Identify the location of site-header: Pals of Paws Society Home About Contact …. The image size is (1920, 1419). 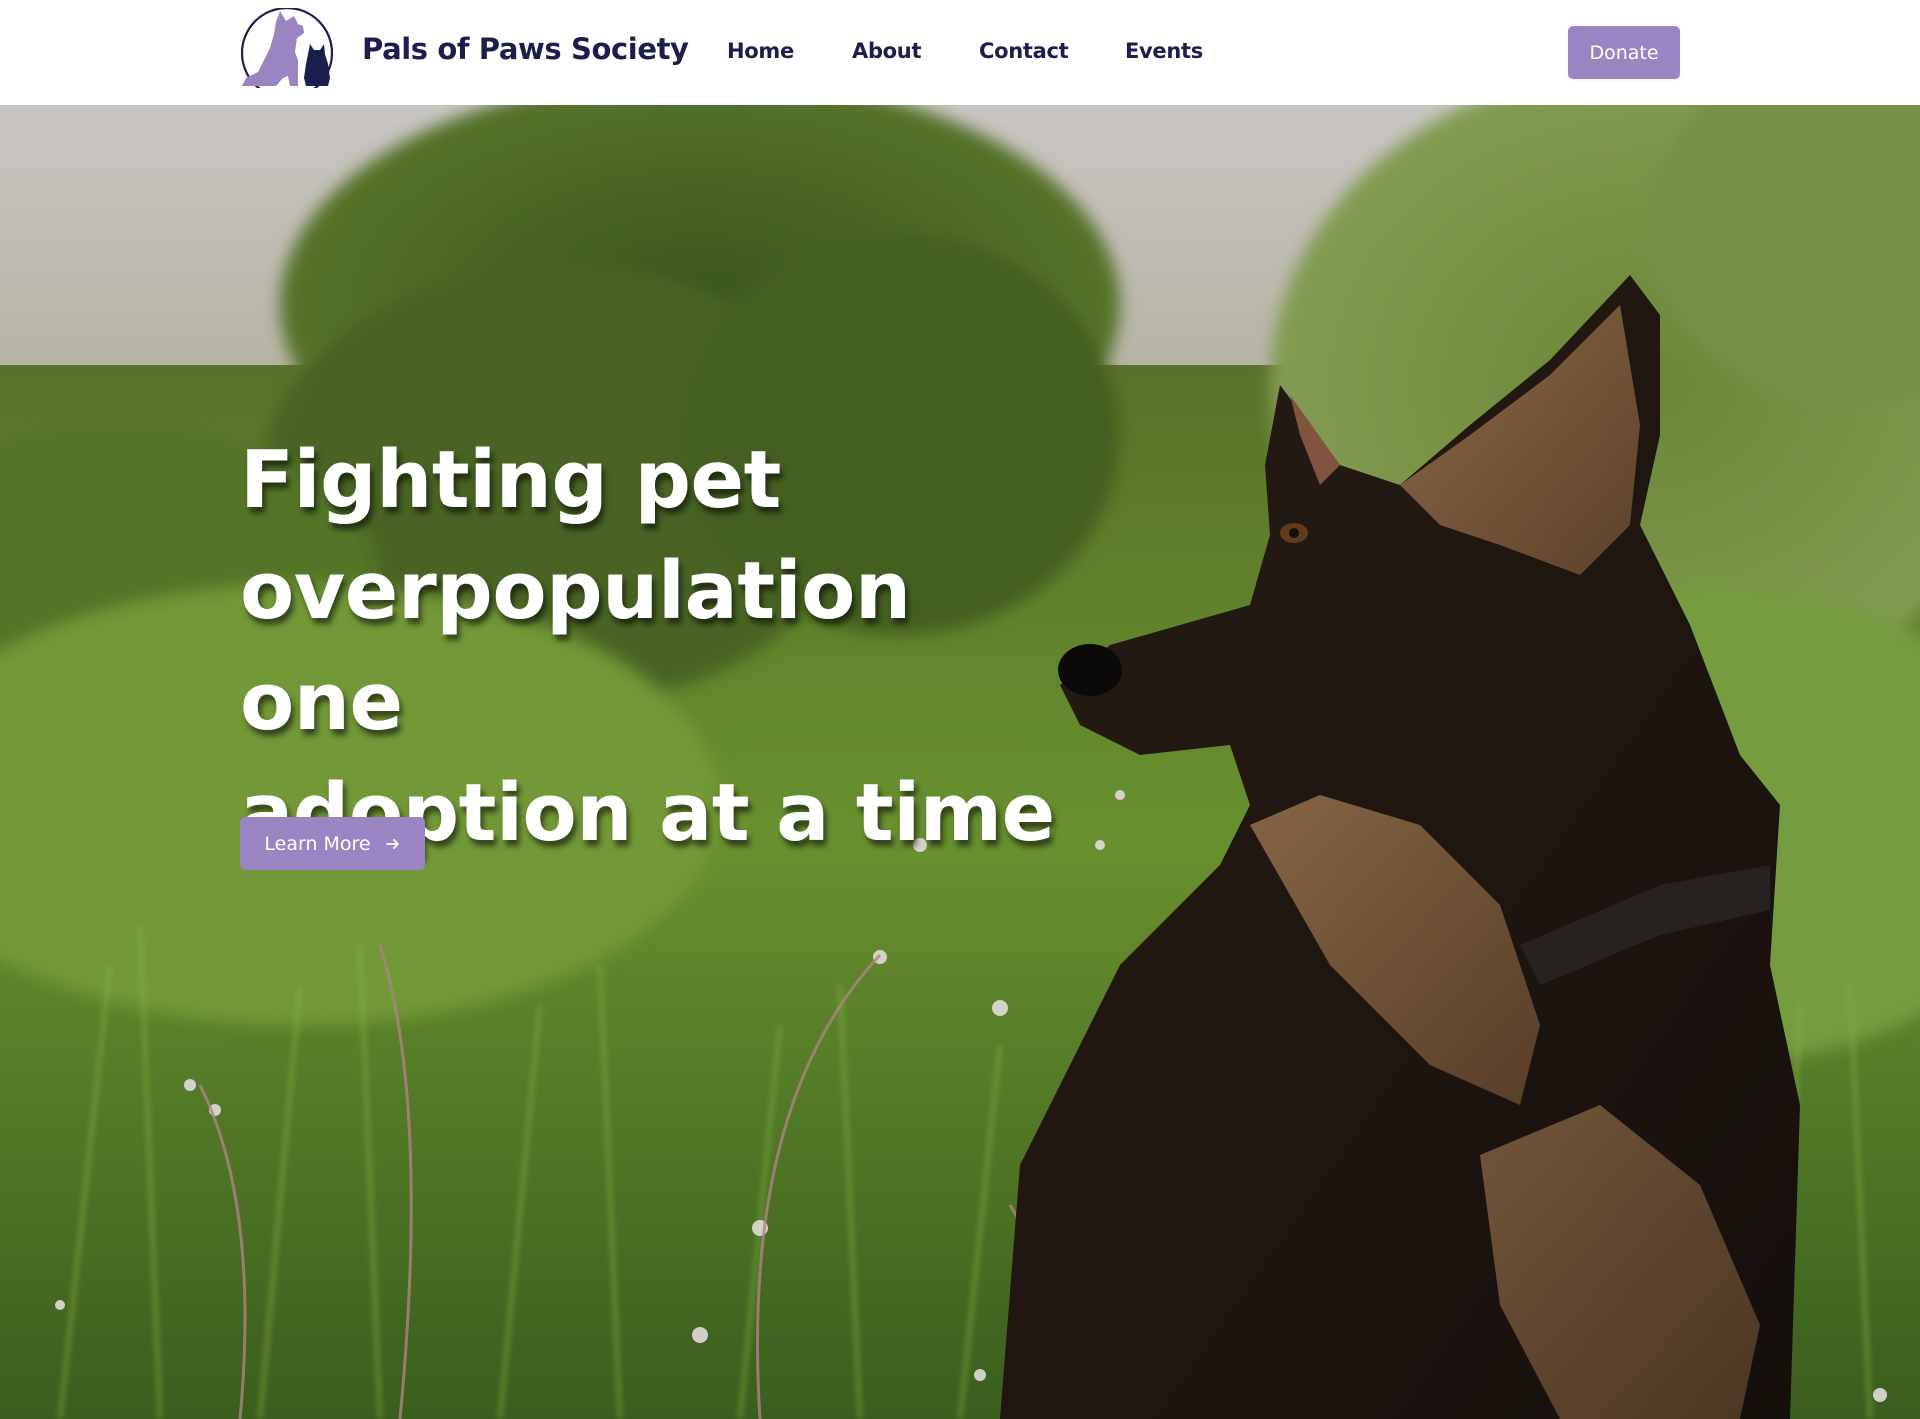
(960, 52).